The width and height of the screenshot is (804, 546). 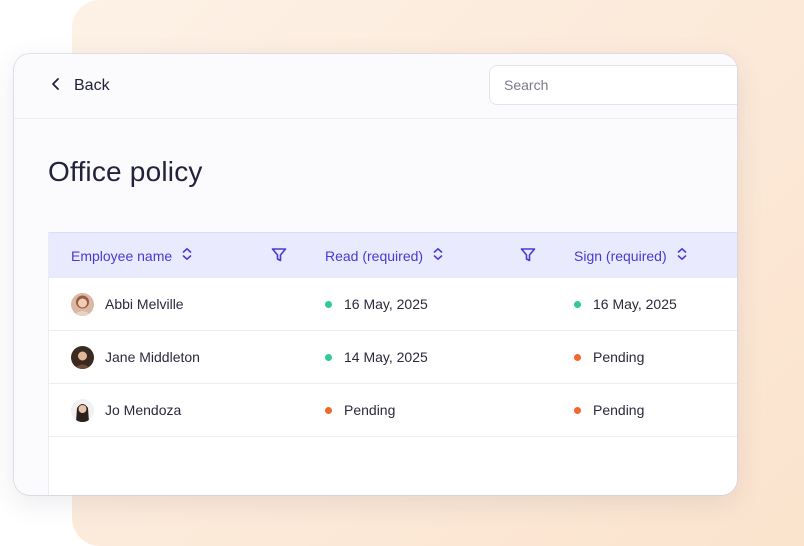 I want to click on employee-name: Jane Middleton, so click(x=152, y=357).